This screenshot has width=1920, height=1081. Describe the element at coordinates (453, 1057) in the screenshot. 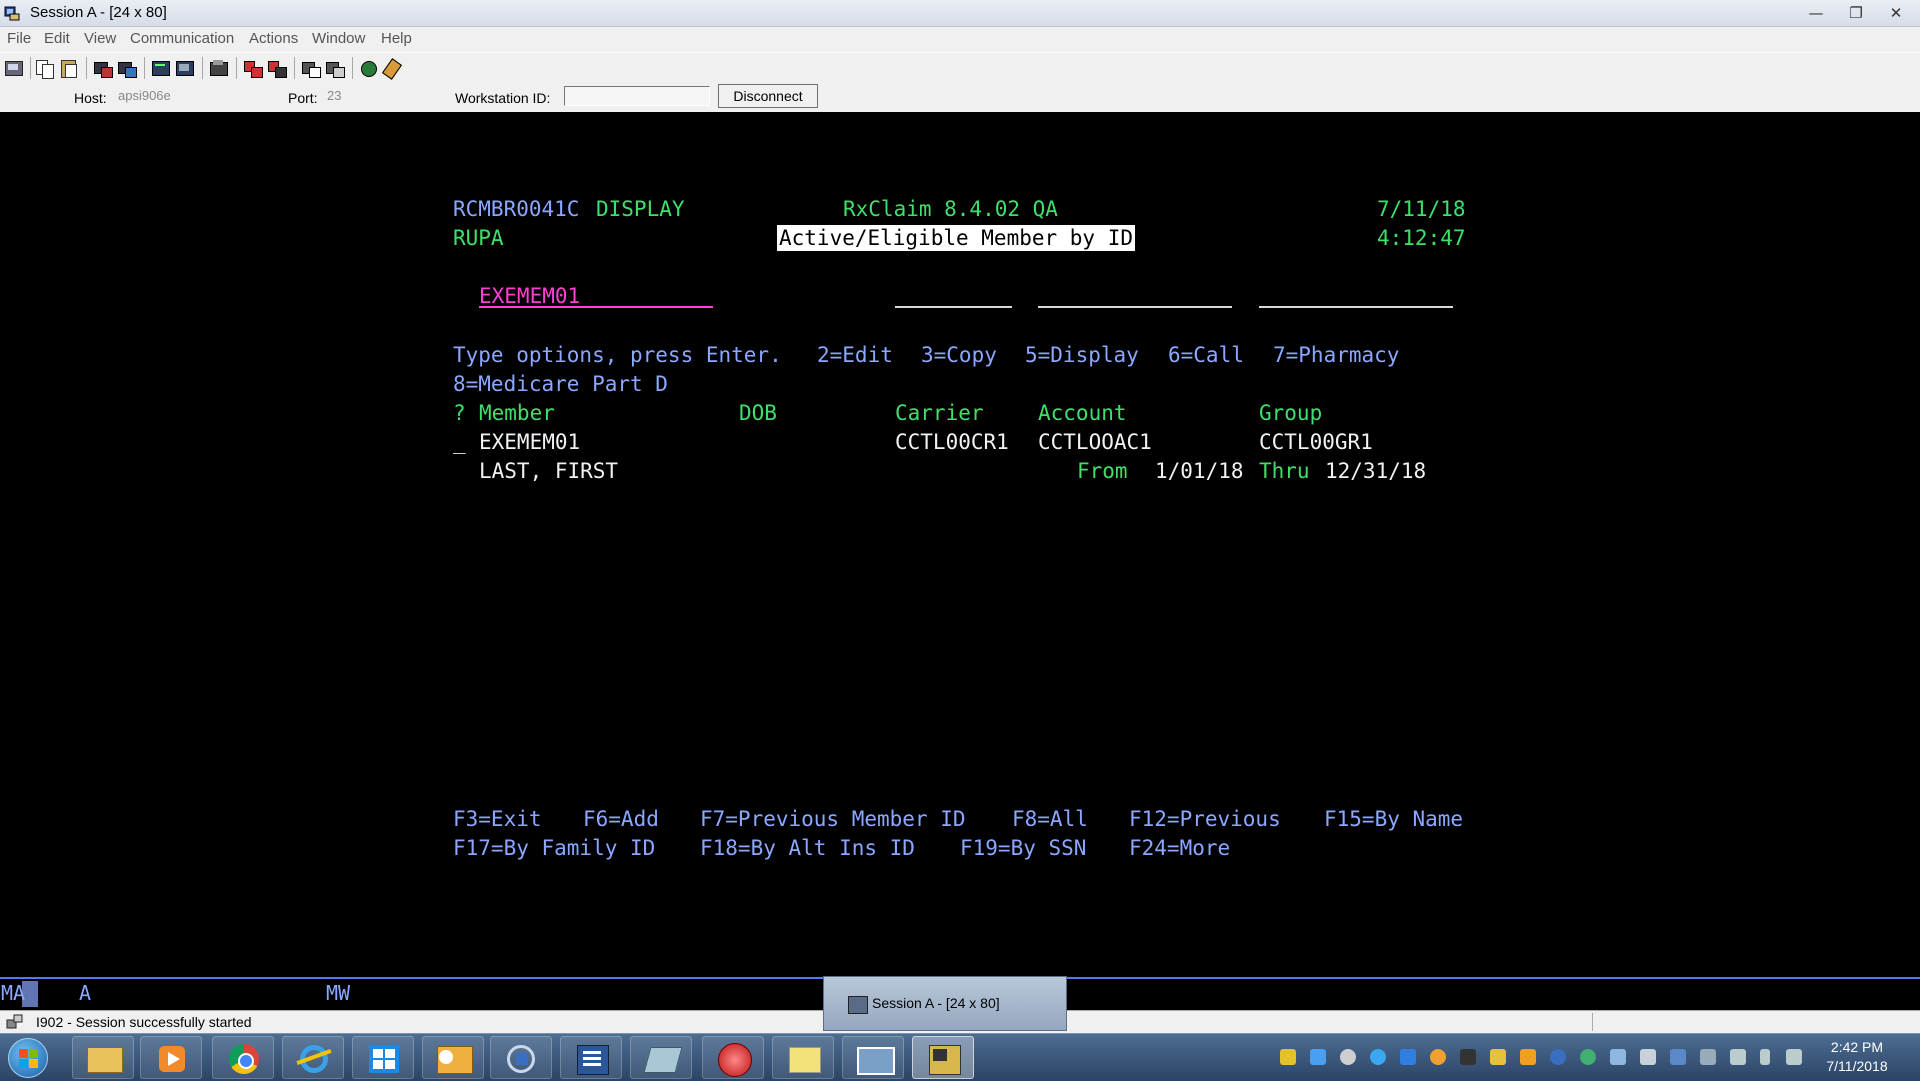

I see `outlook-icon` at that location.